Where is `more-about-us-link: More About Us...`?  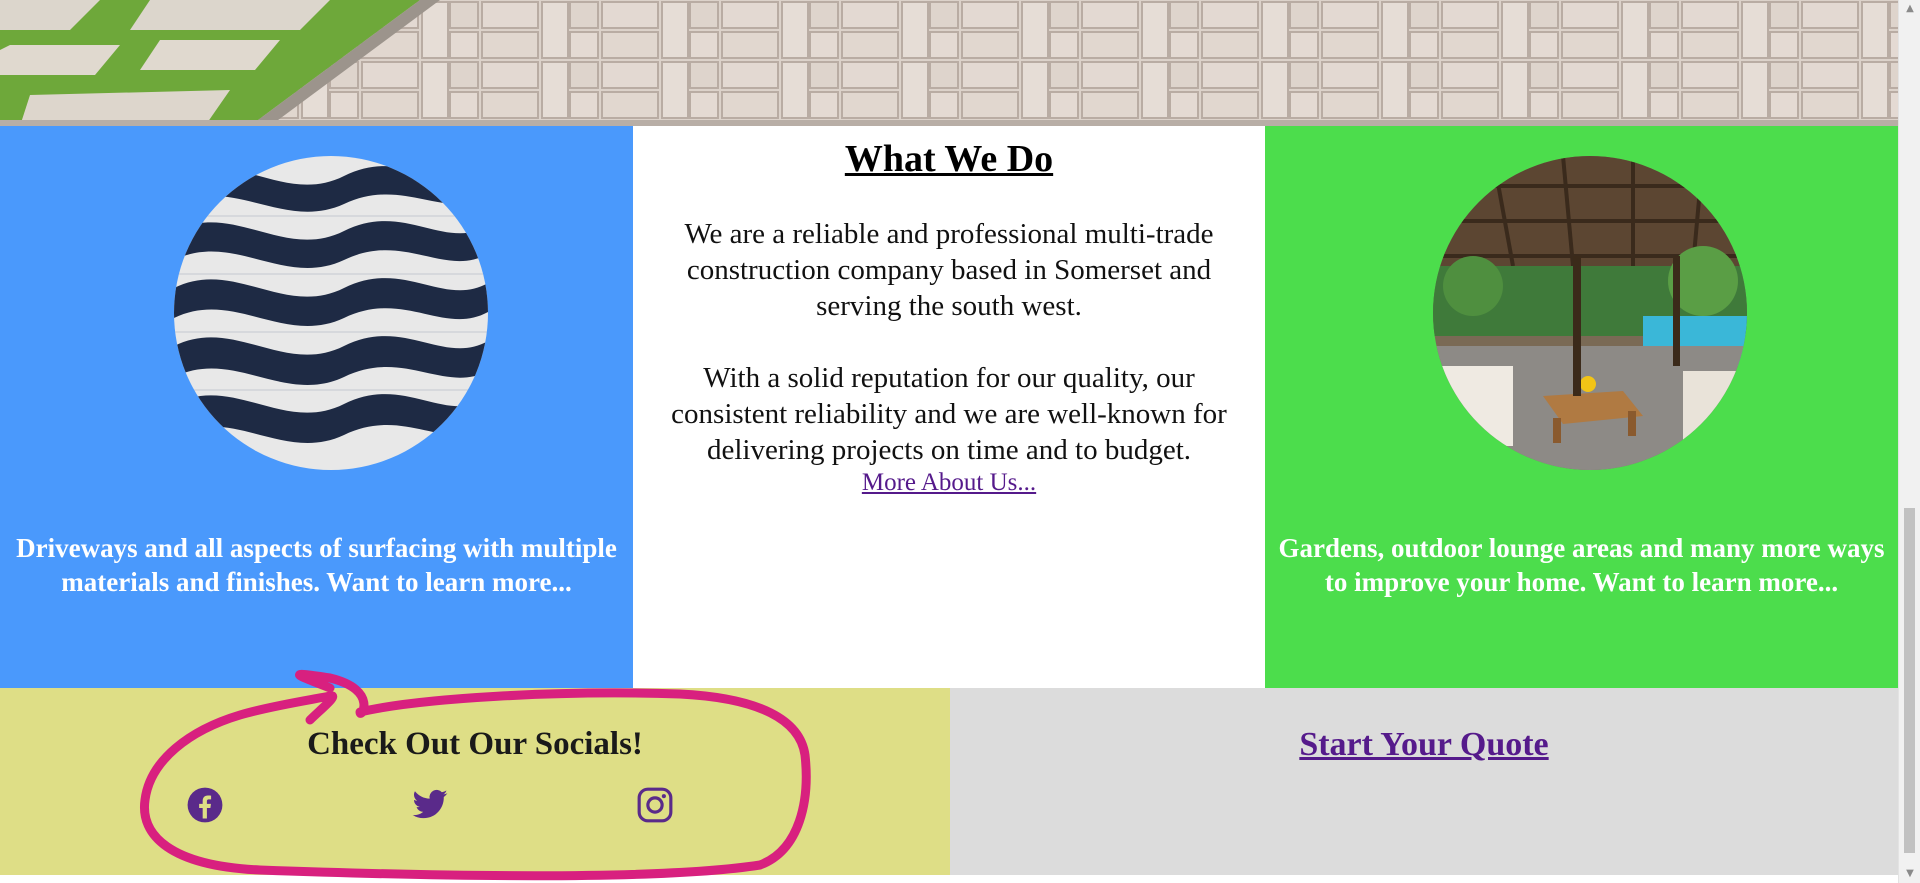 more-about-us-link: More About Us... is located at coordinates (949, 483).